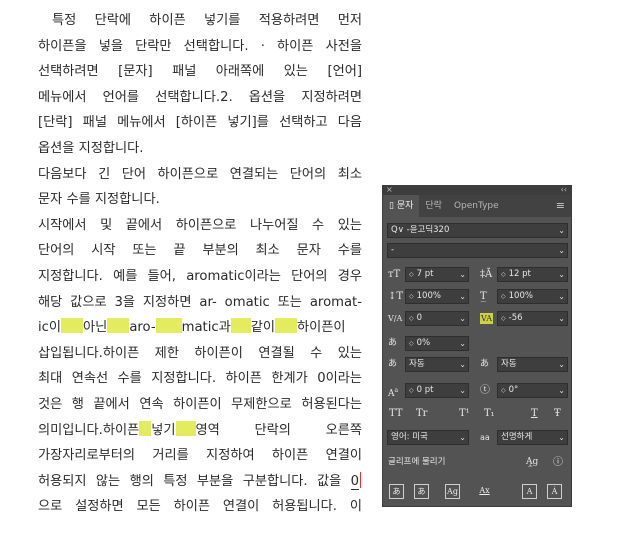 The image size is (620, 539). I want to click on text-run: 해당 값으로 3을 지정하면 ar- omatic 또는 aromat-, so click(200, 302).